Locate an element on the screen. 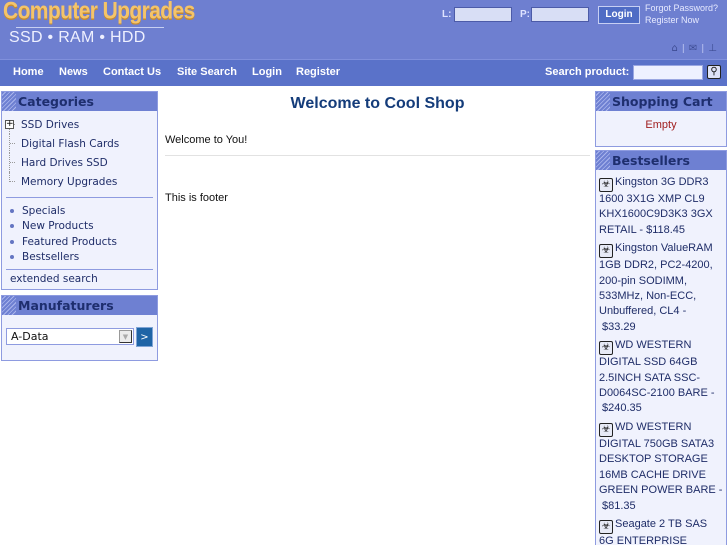  password-input is located at coordinates (560, 14).